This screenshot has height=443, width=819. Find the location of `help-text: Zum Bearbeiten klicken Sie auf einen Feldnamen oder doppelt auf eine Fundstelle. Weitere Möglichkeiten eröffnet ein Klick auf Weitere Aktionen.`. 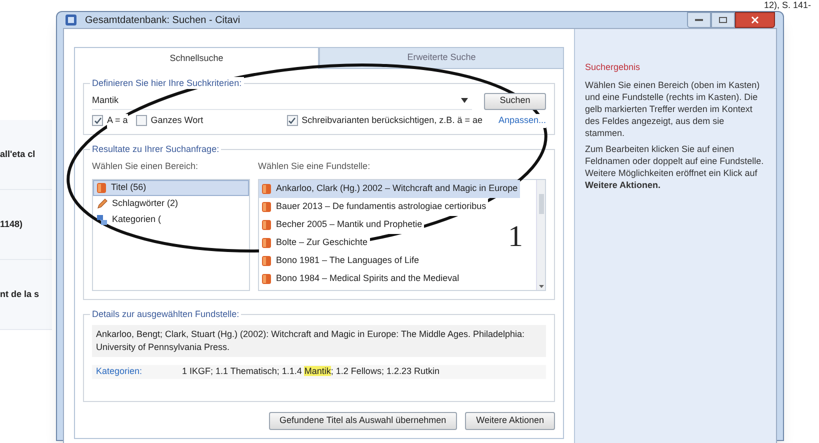

help-text: Zum Bearbeiten klicken Sie auf einen Feldnamen oder doppelt auf eine Fundstelle. Weitere Möglichkeiten eröffnet ein Klick auf Weitere Aktionen. is located at coordinates (675, 166).